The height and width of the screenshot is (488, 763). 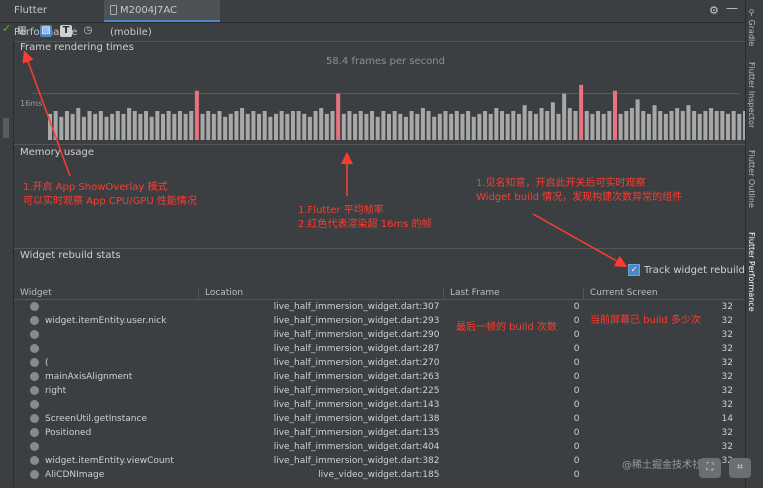 I want to click on screenshot-icon: ⛶, so click(x=710, y=468).